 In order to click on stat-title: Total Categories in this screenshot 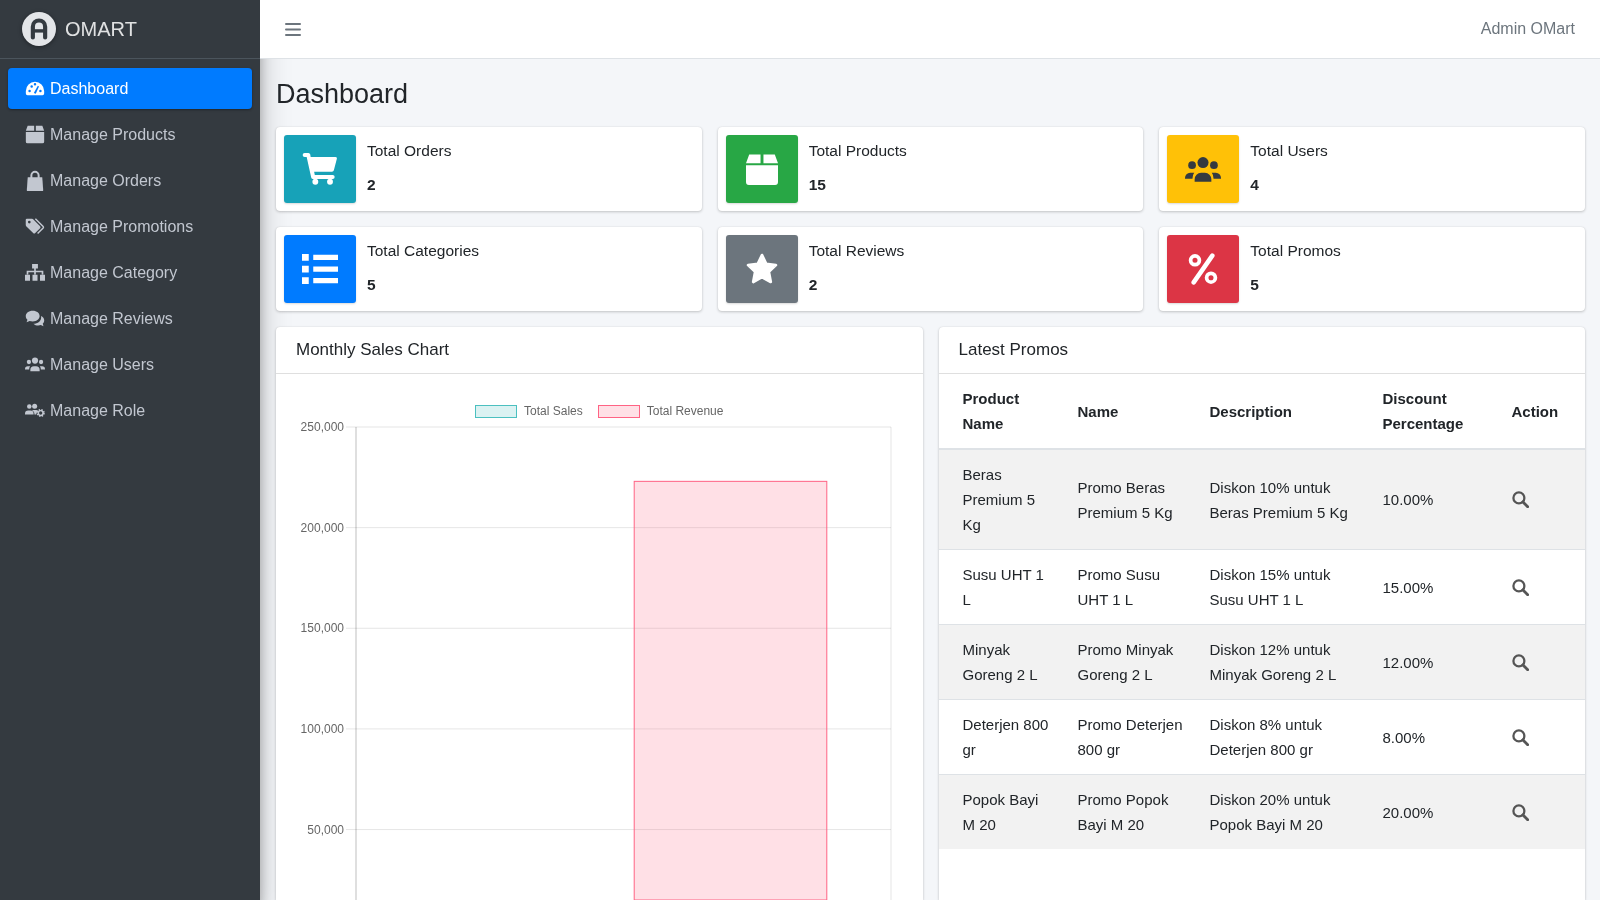, I will do `click(423, 251)`.